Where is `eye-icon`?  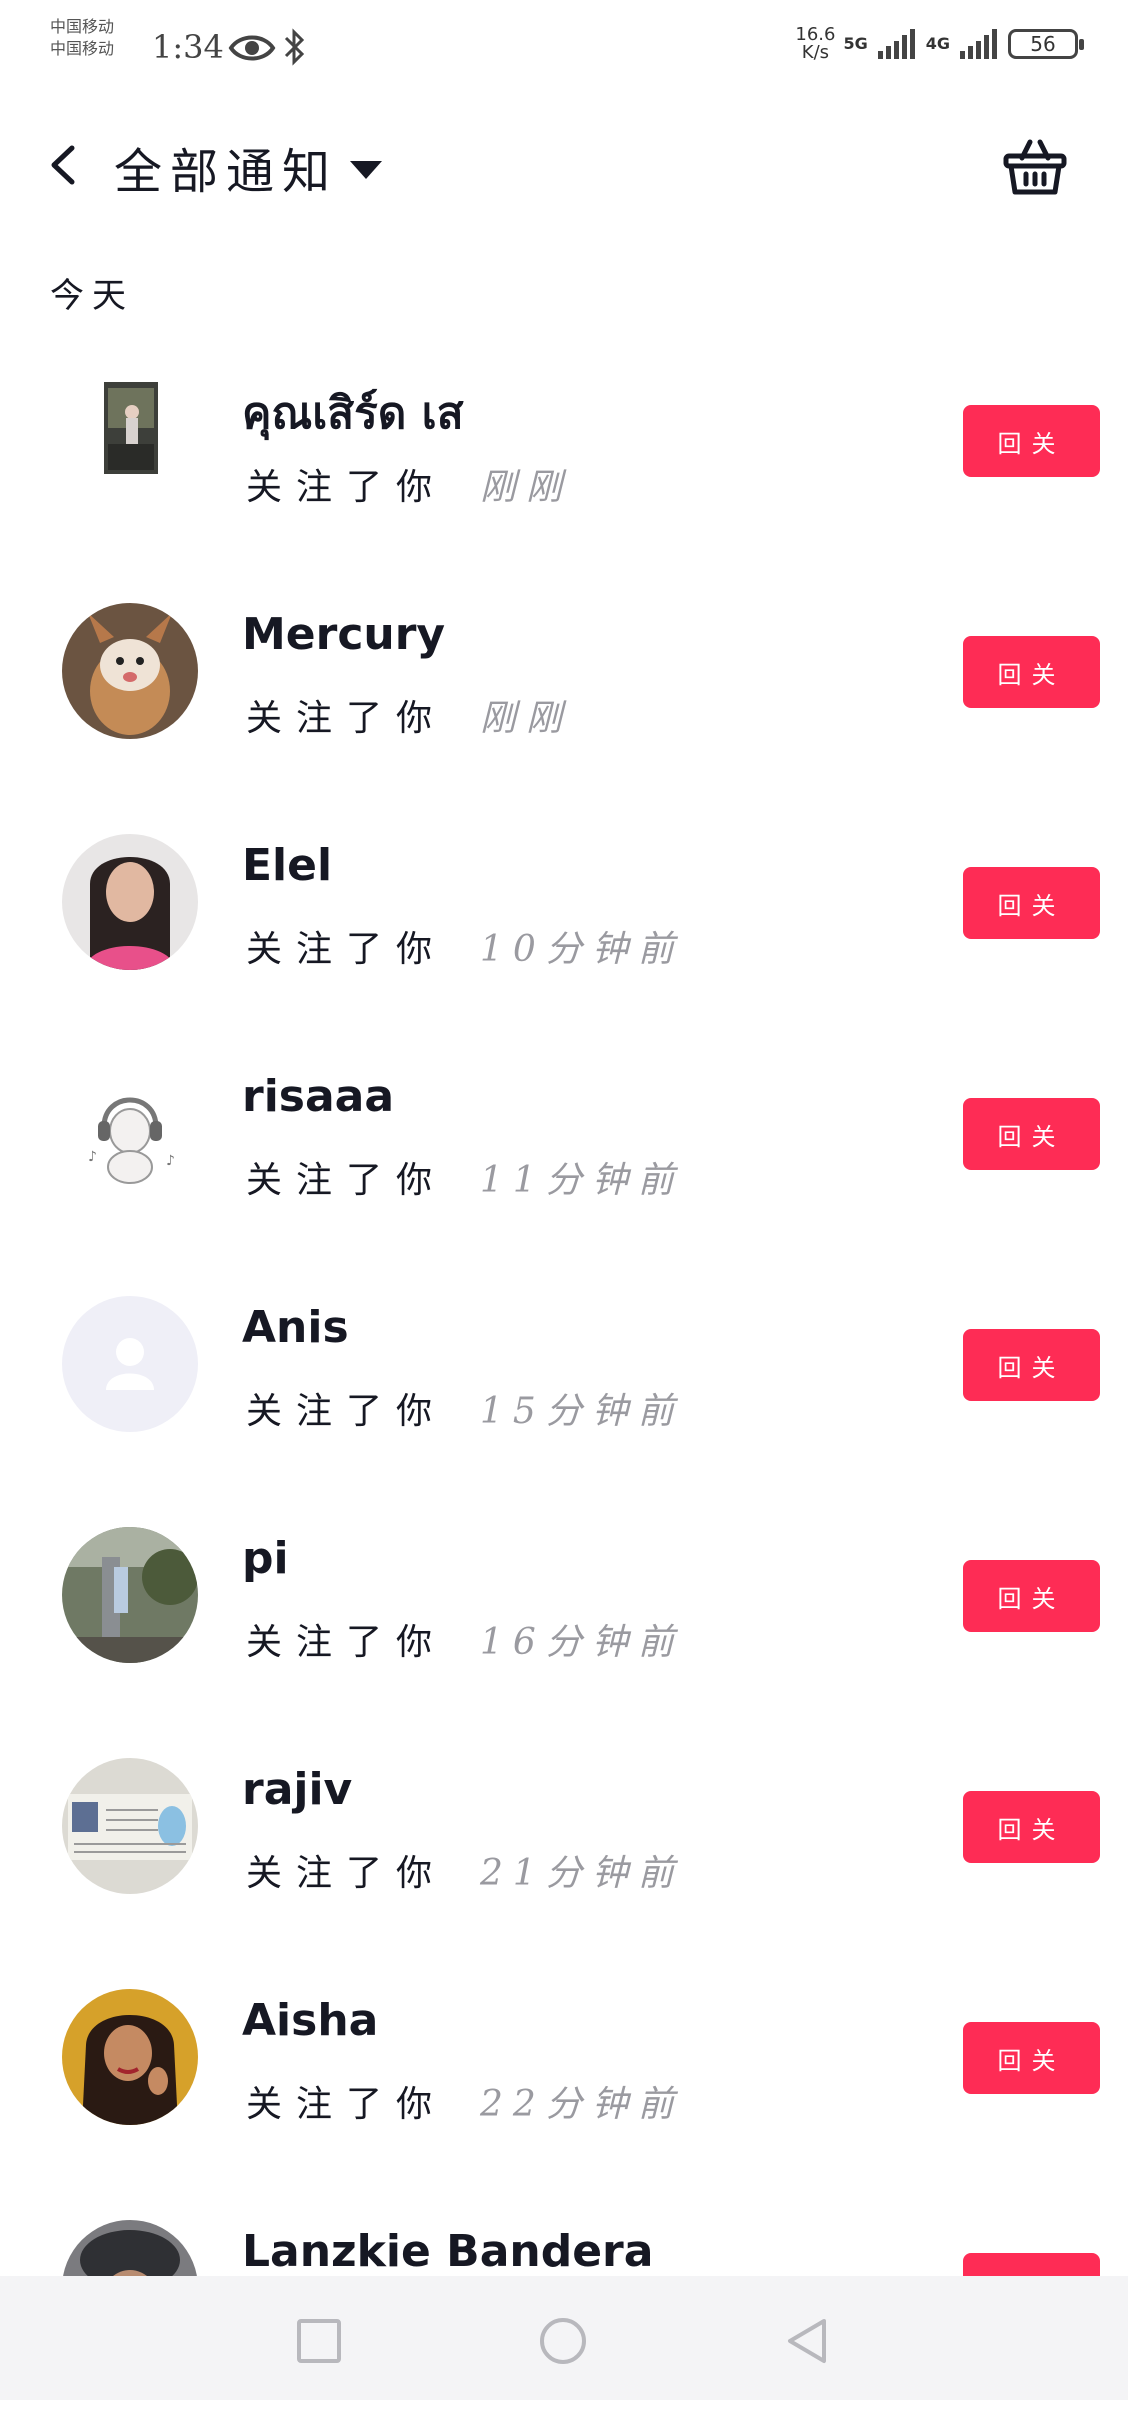
eye-icon is located at coordinates (252, 48).